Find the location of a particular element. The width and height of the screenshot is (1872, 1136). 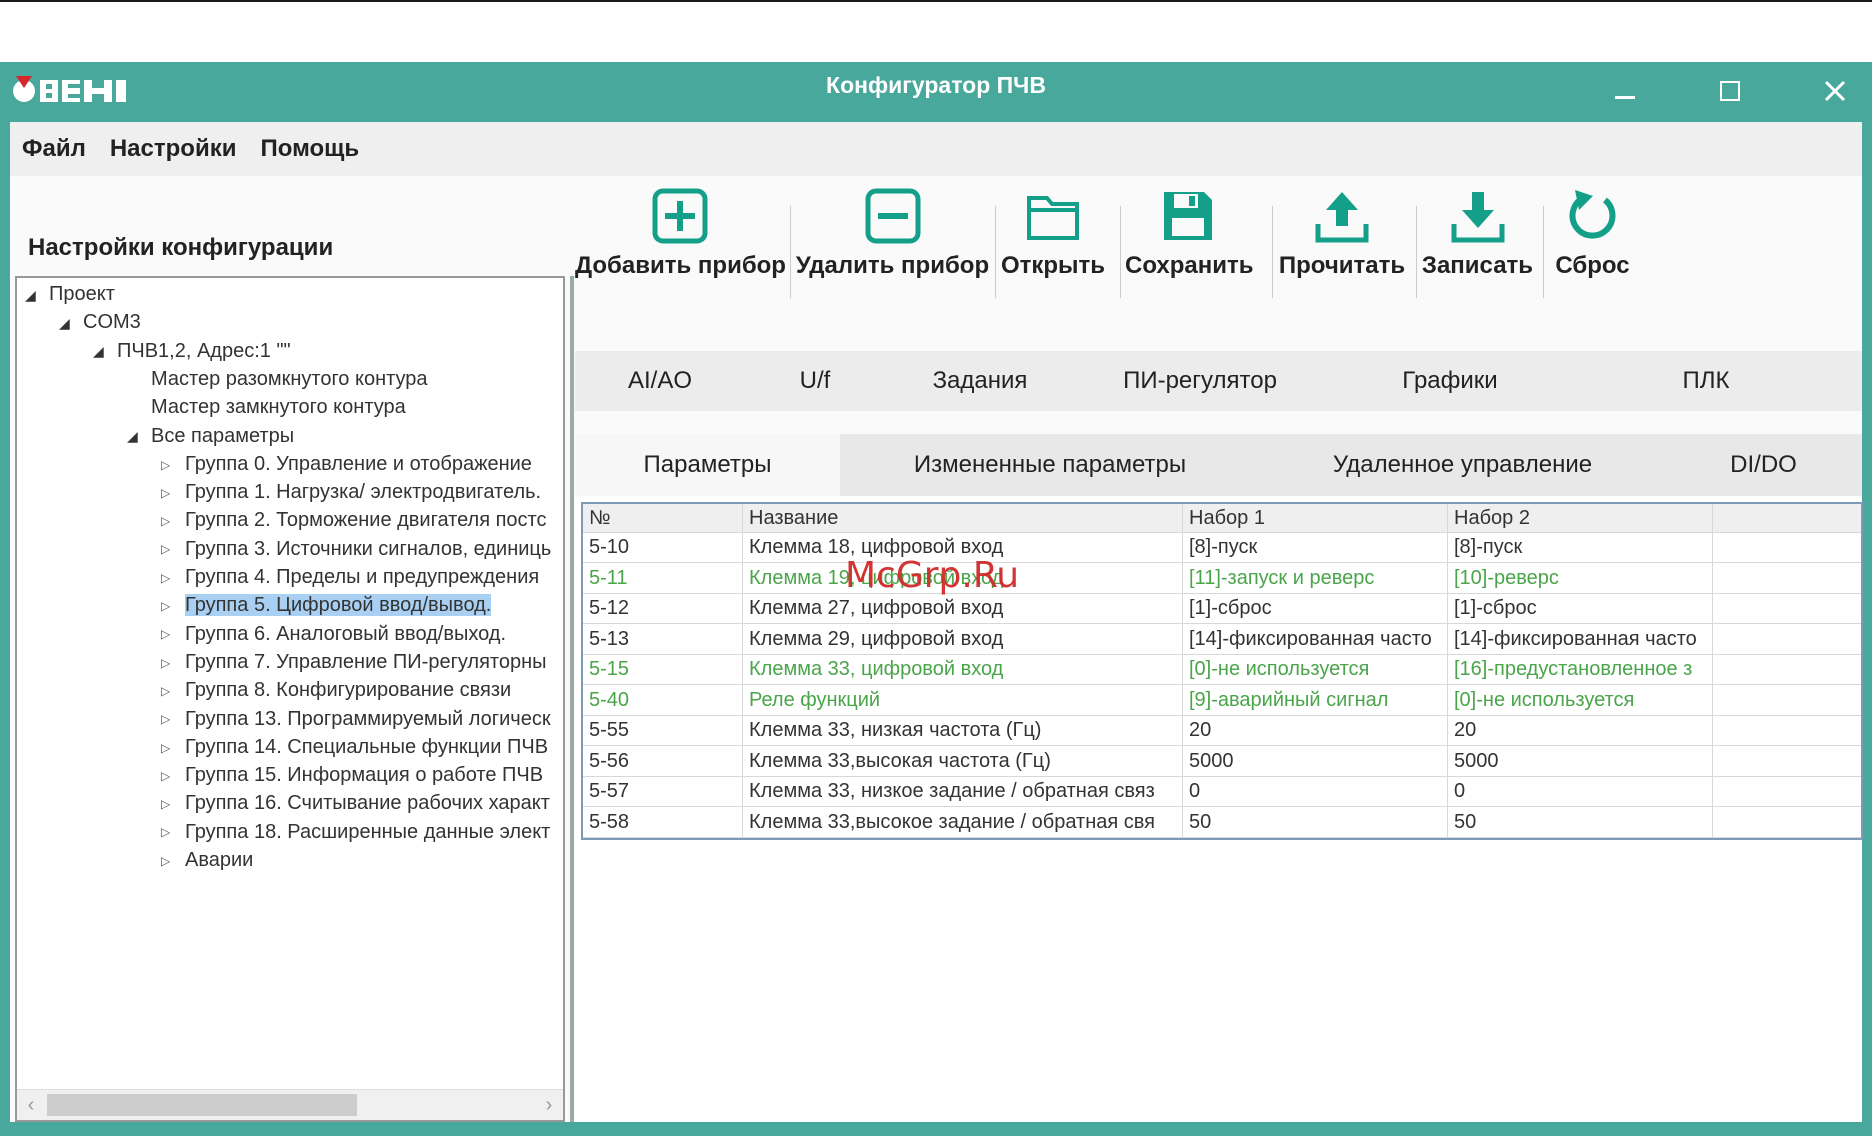

tree-horizontal-scrollbar: ‹ › is located at coordinates (290, 1104).